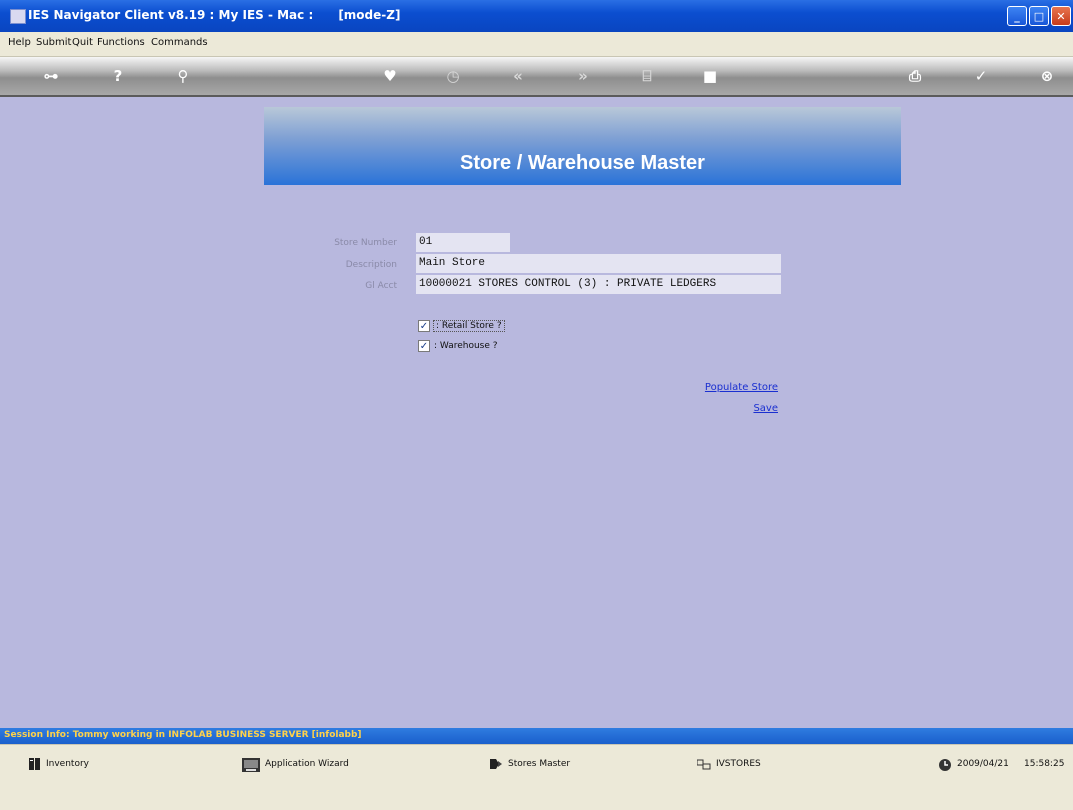 The image size is (1073, 810). What do you see at coordinates (647, 76) in the screenshot?
I see `bookmark-icon: ⌸` at bounding box center [647, 76].